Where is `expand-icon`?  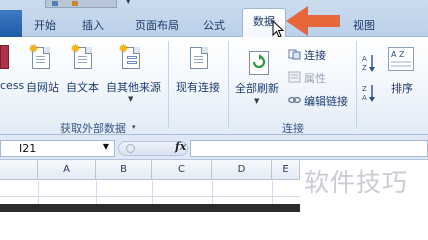
expand-icon is located at coordinates (130, 148).